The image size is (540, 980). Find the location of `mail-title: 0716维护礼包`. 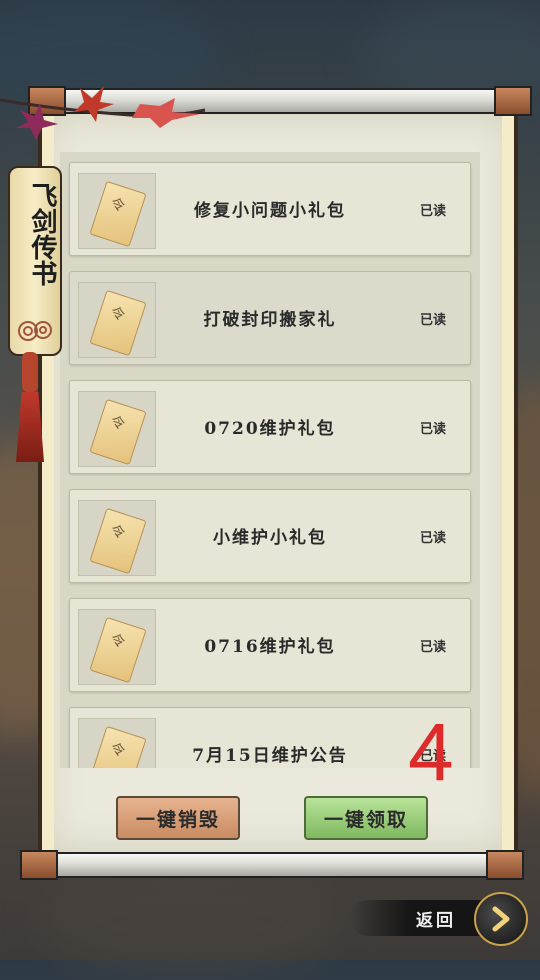

mail-title: 0716维护礼包 is located at coordinates (270, 647).